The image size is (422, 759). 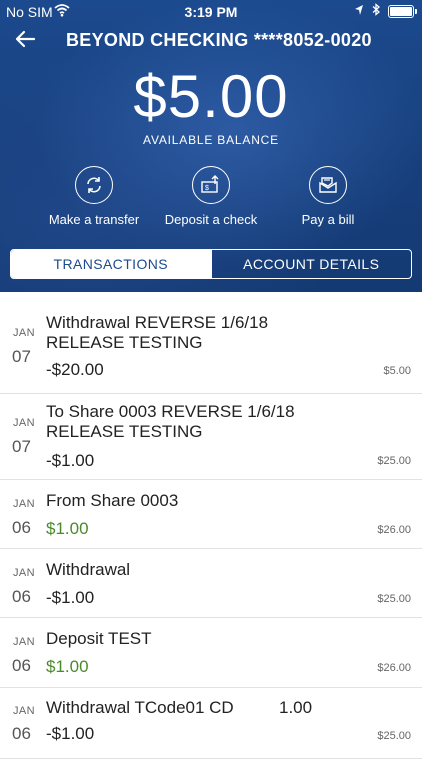 What do you see at coordinates (112, 500) in the screenshot?
I see `description-line: From Share 0003` at bounding box center [112, 500].